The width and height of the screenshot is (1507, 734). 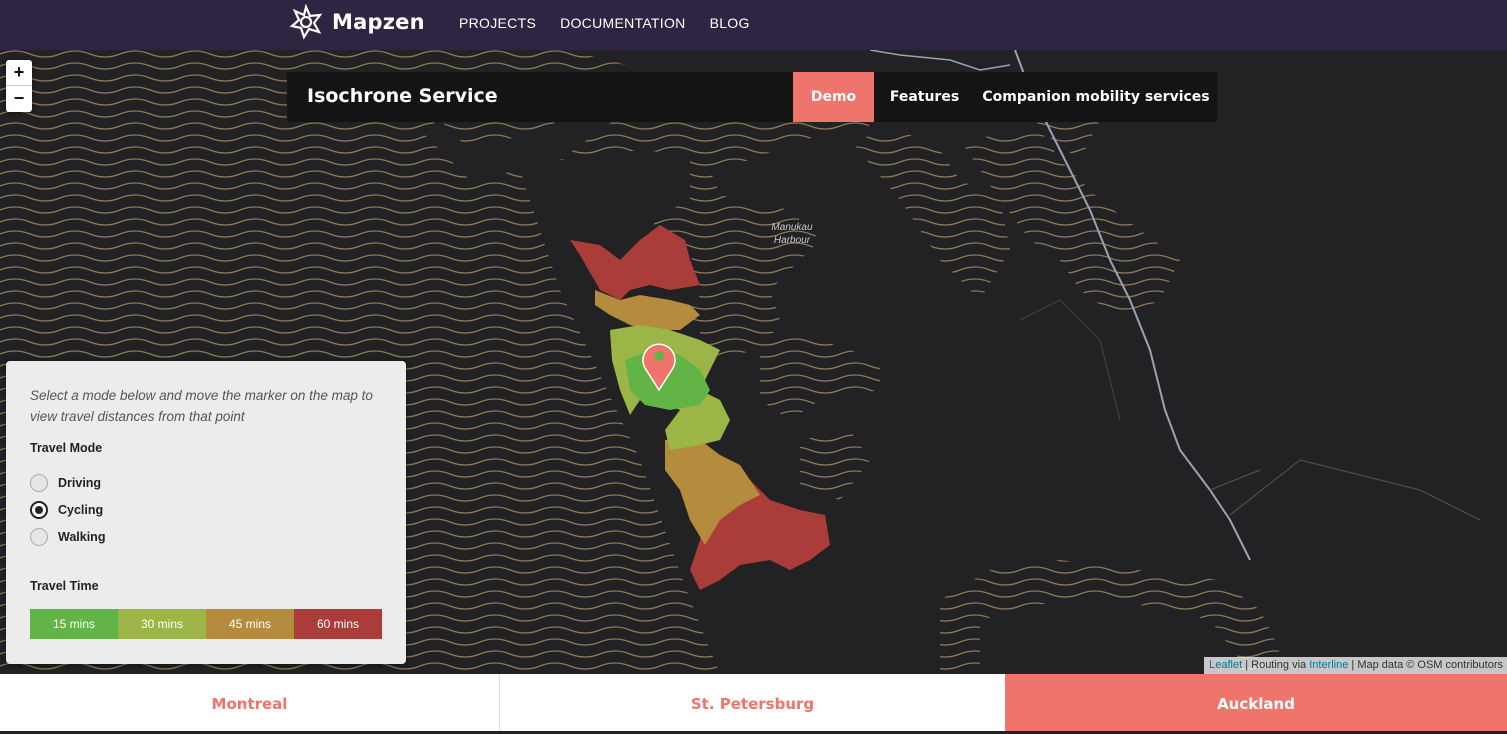 What do you see at coordinates (753, 25) in the screenshot?
I see `top-nav: Mapzen PROJECTS DOCUMENTATION BLOG` at bounding box center [753, 25].